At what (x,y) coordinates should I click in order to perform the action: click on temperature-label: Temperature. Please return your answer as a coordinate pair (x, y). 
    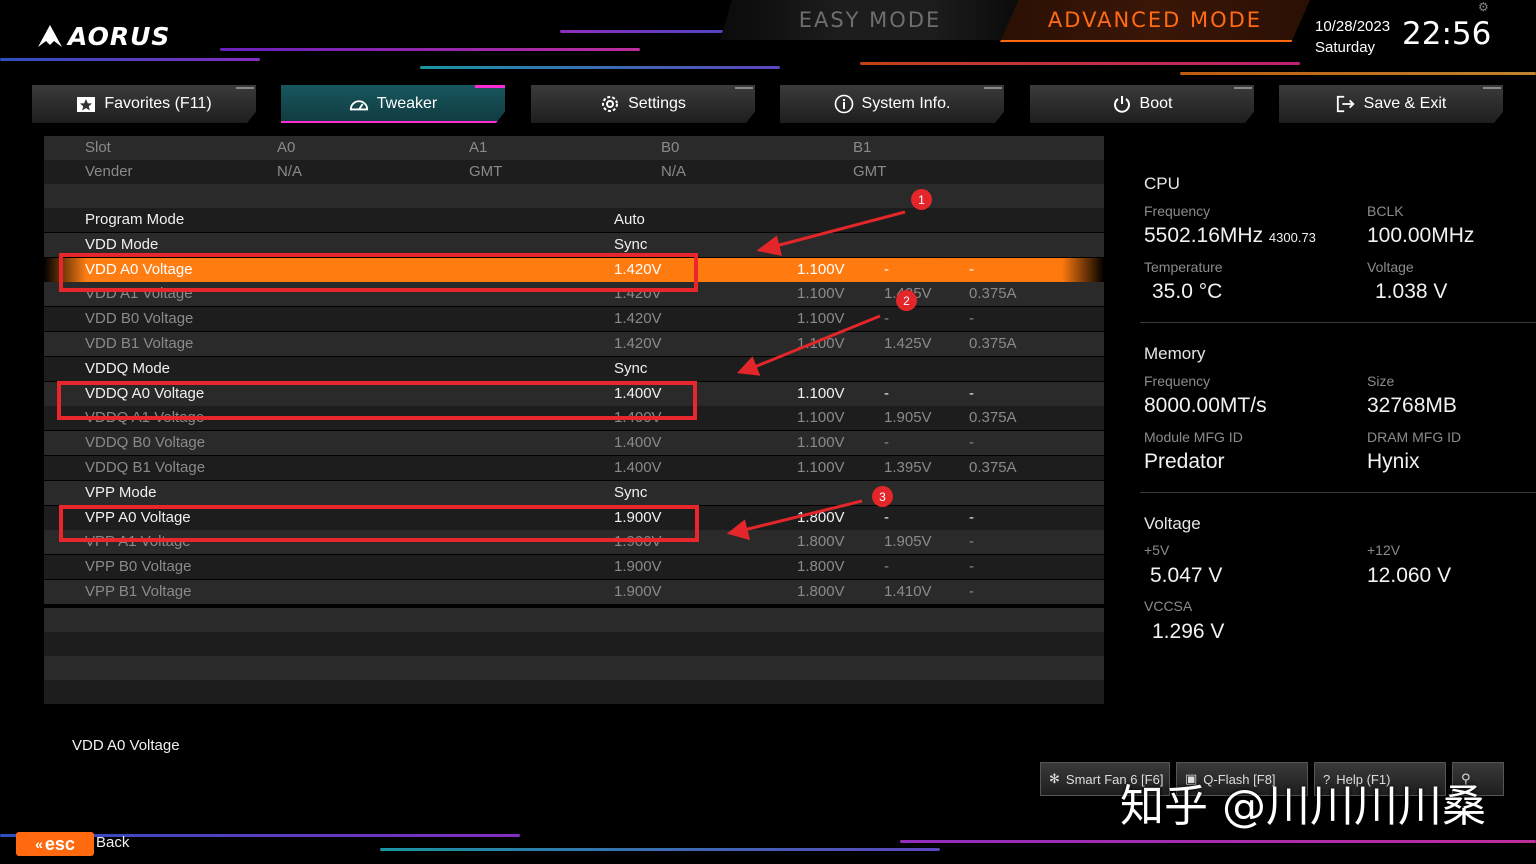
    Looking at the image, I should click on (1183, 267).